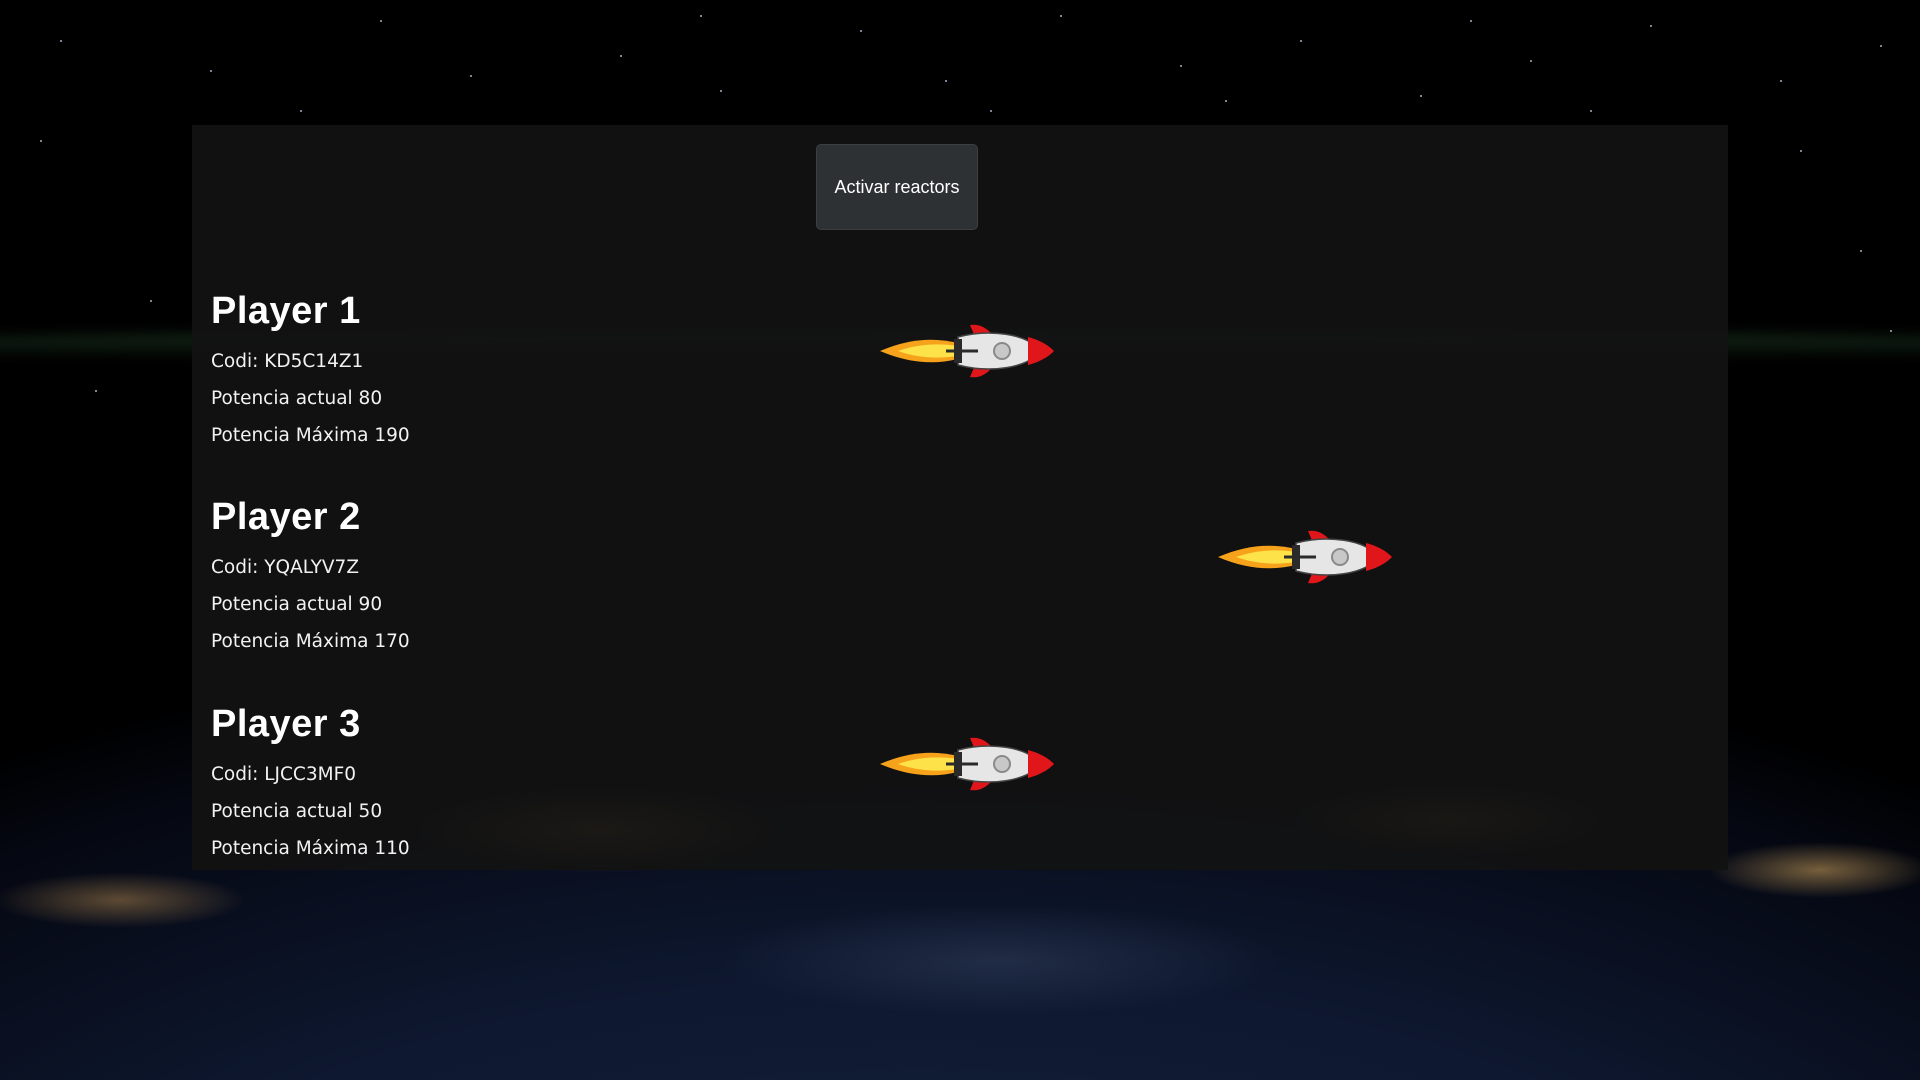  I want to click on player-name: Player 1, so click(286, 311).